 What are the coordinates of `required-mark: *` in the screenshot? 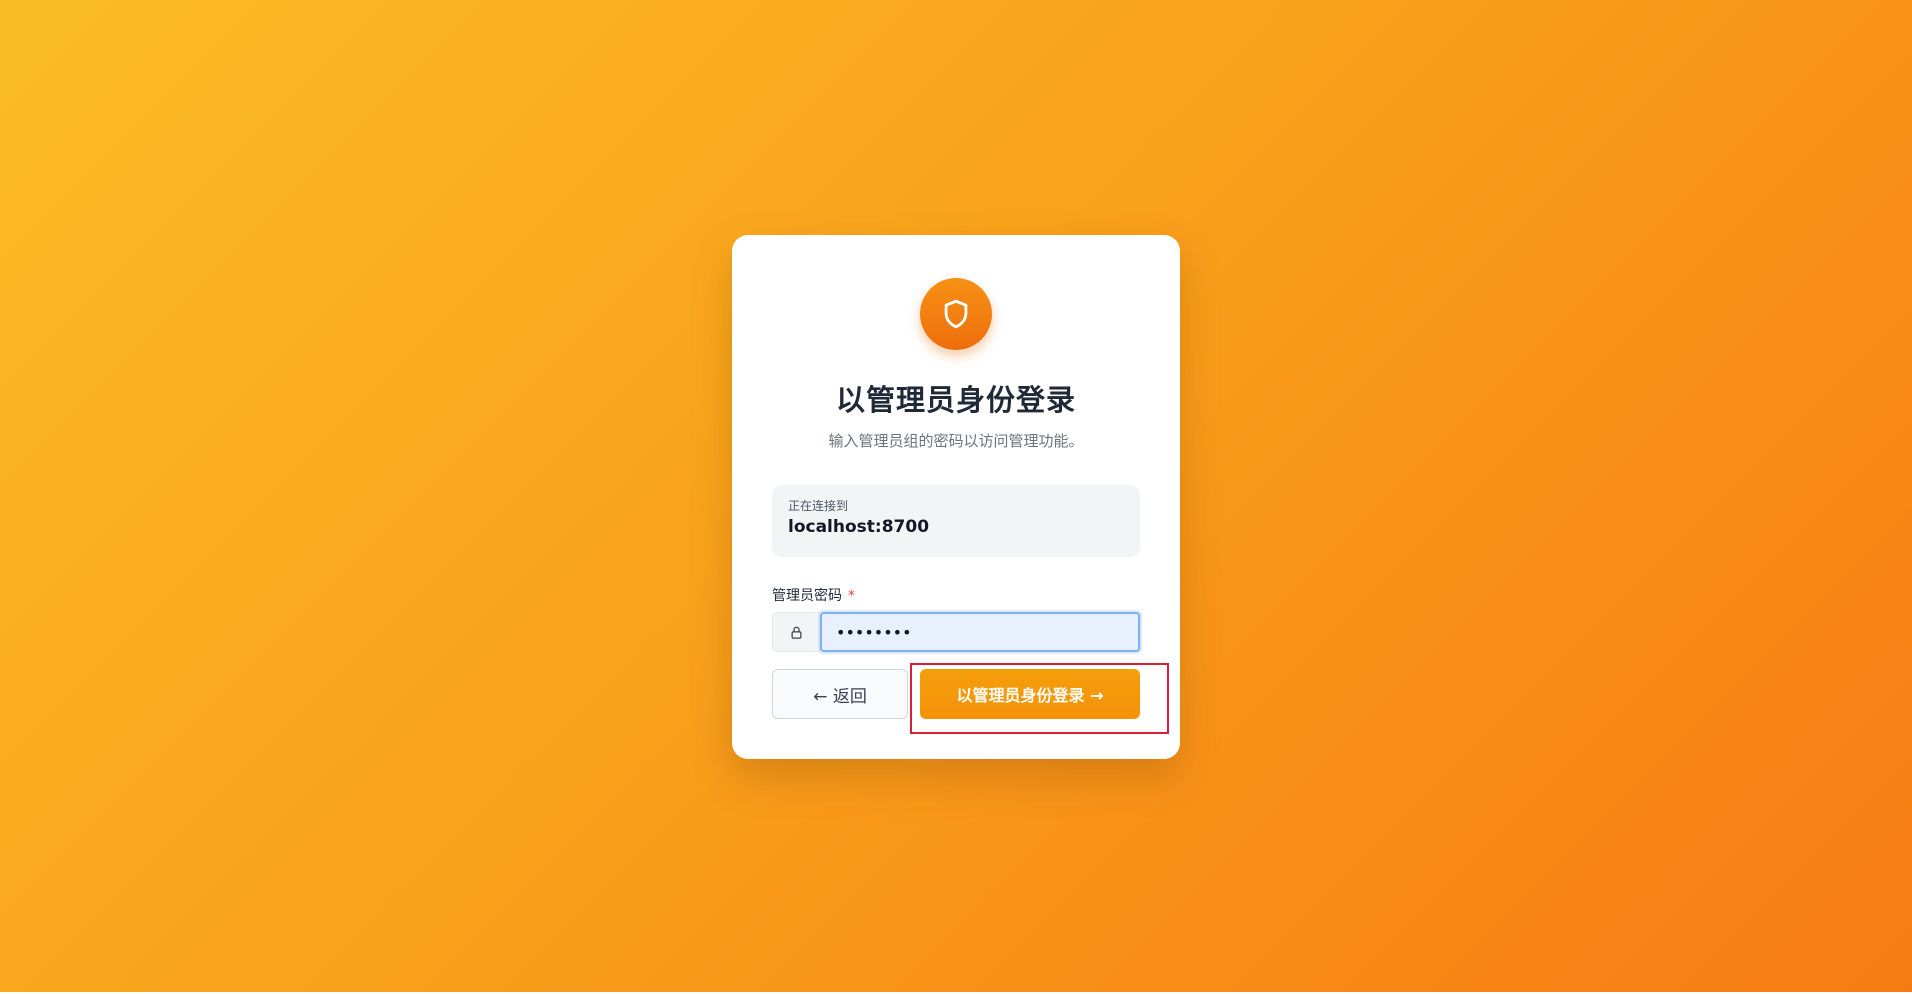 It's located at (851, 596).